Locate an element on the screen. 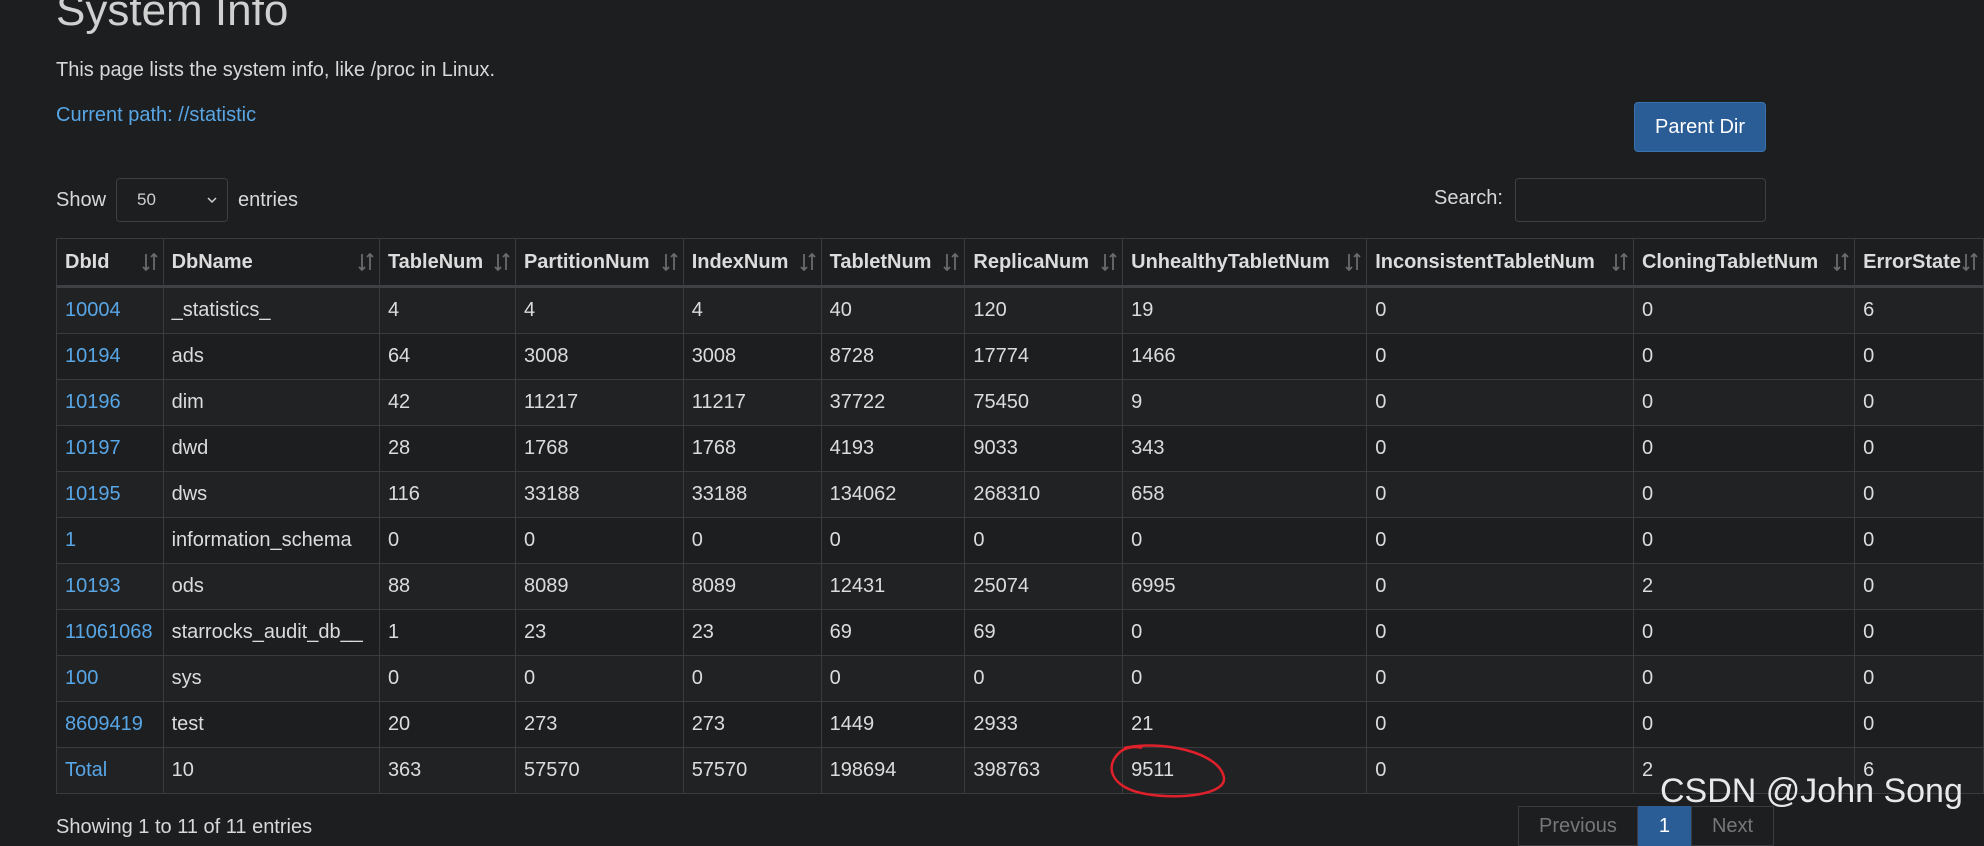  column-header-indexnum: IndexNum is located at coordinates (752, 263).